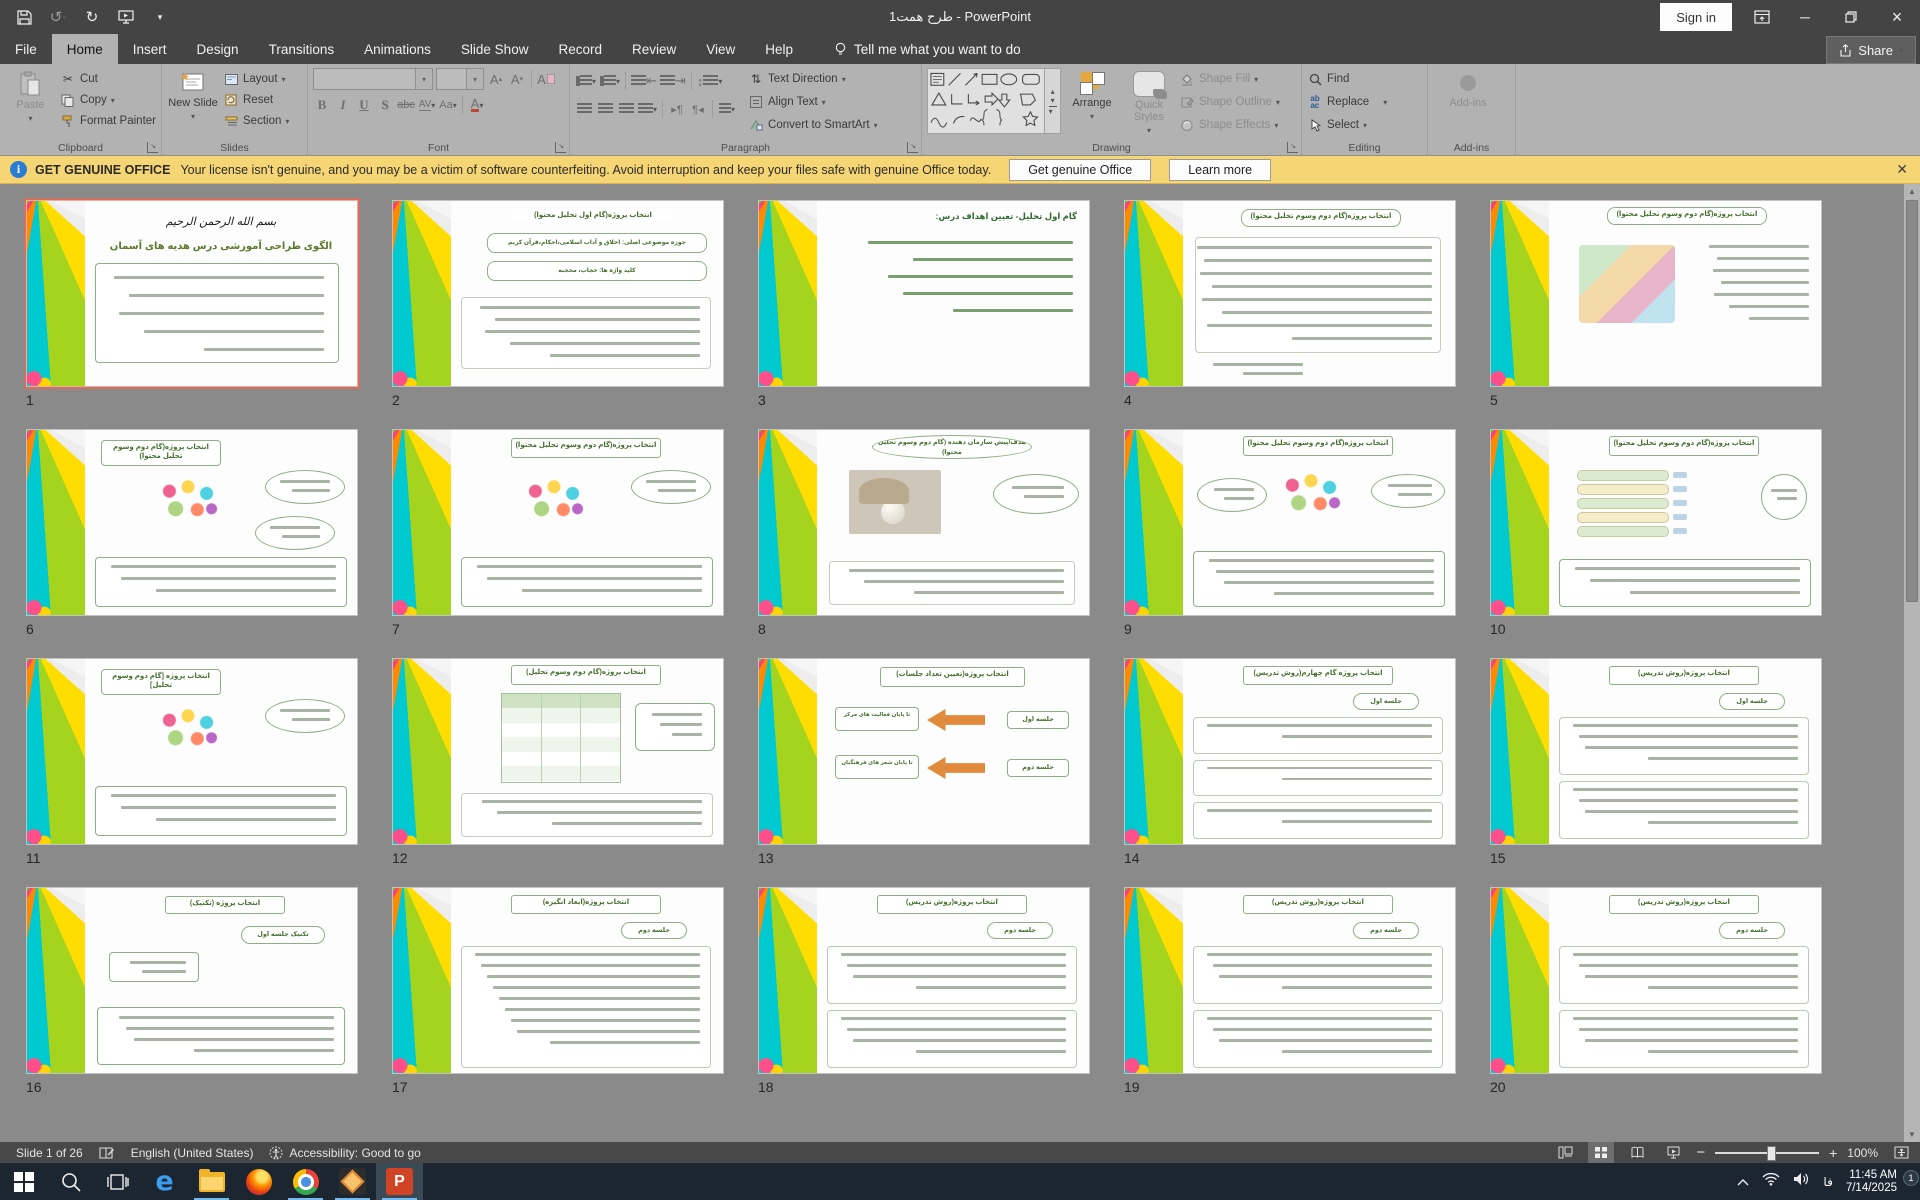 This screenshot has width=1920, height=1200. I want to click on zoom-percentage: 100%, so click(1862, 1153).